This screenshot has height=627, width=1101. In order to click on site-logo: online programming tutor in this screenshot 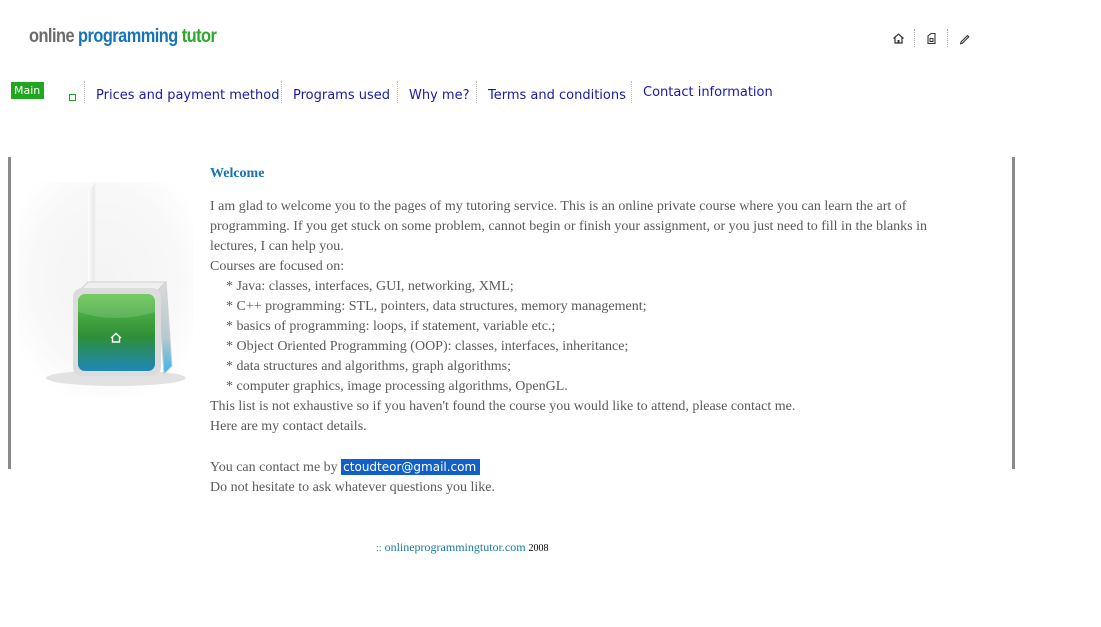, I will do `click(123, 37)`.